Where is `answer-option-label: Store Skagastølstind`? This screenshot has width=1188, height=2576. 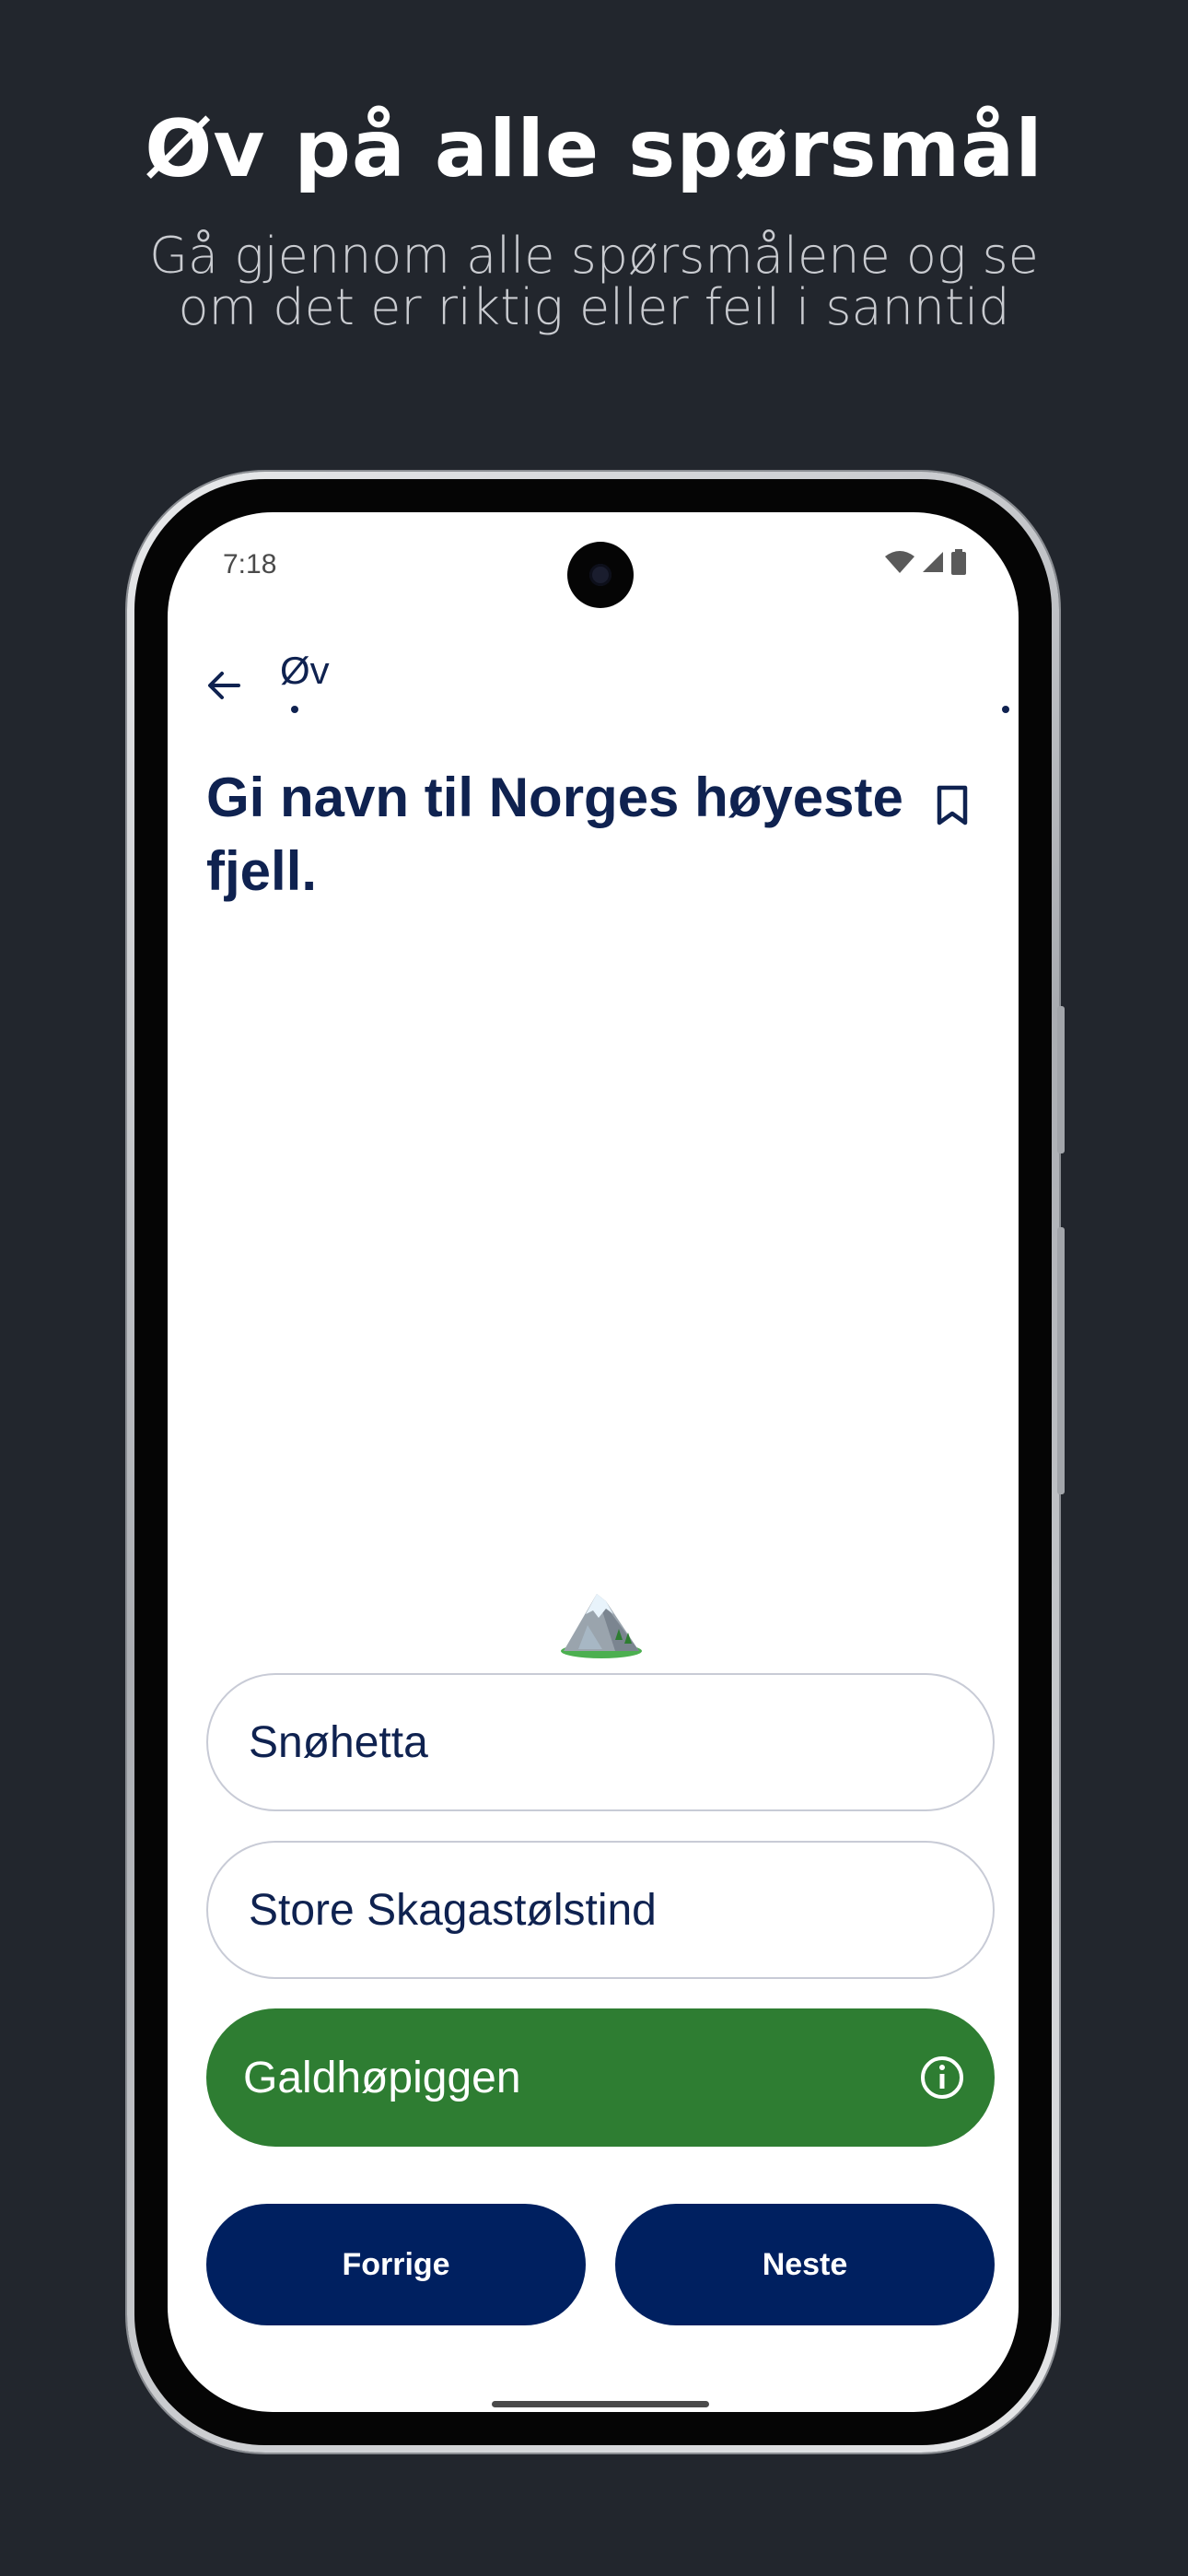 answer-option-label: Store Skagastølstind is located at coordinates (453, 1910).